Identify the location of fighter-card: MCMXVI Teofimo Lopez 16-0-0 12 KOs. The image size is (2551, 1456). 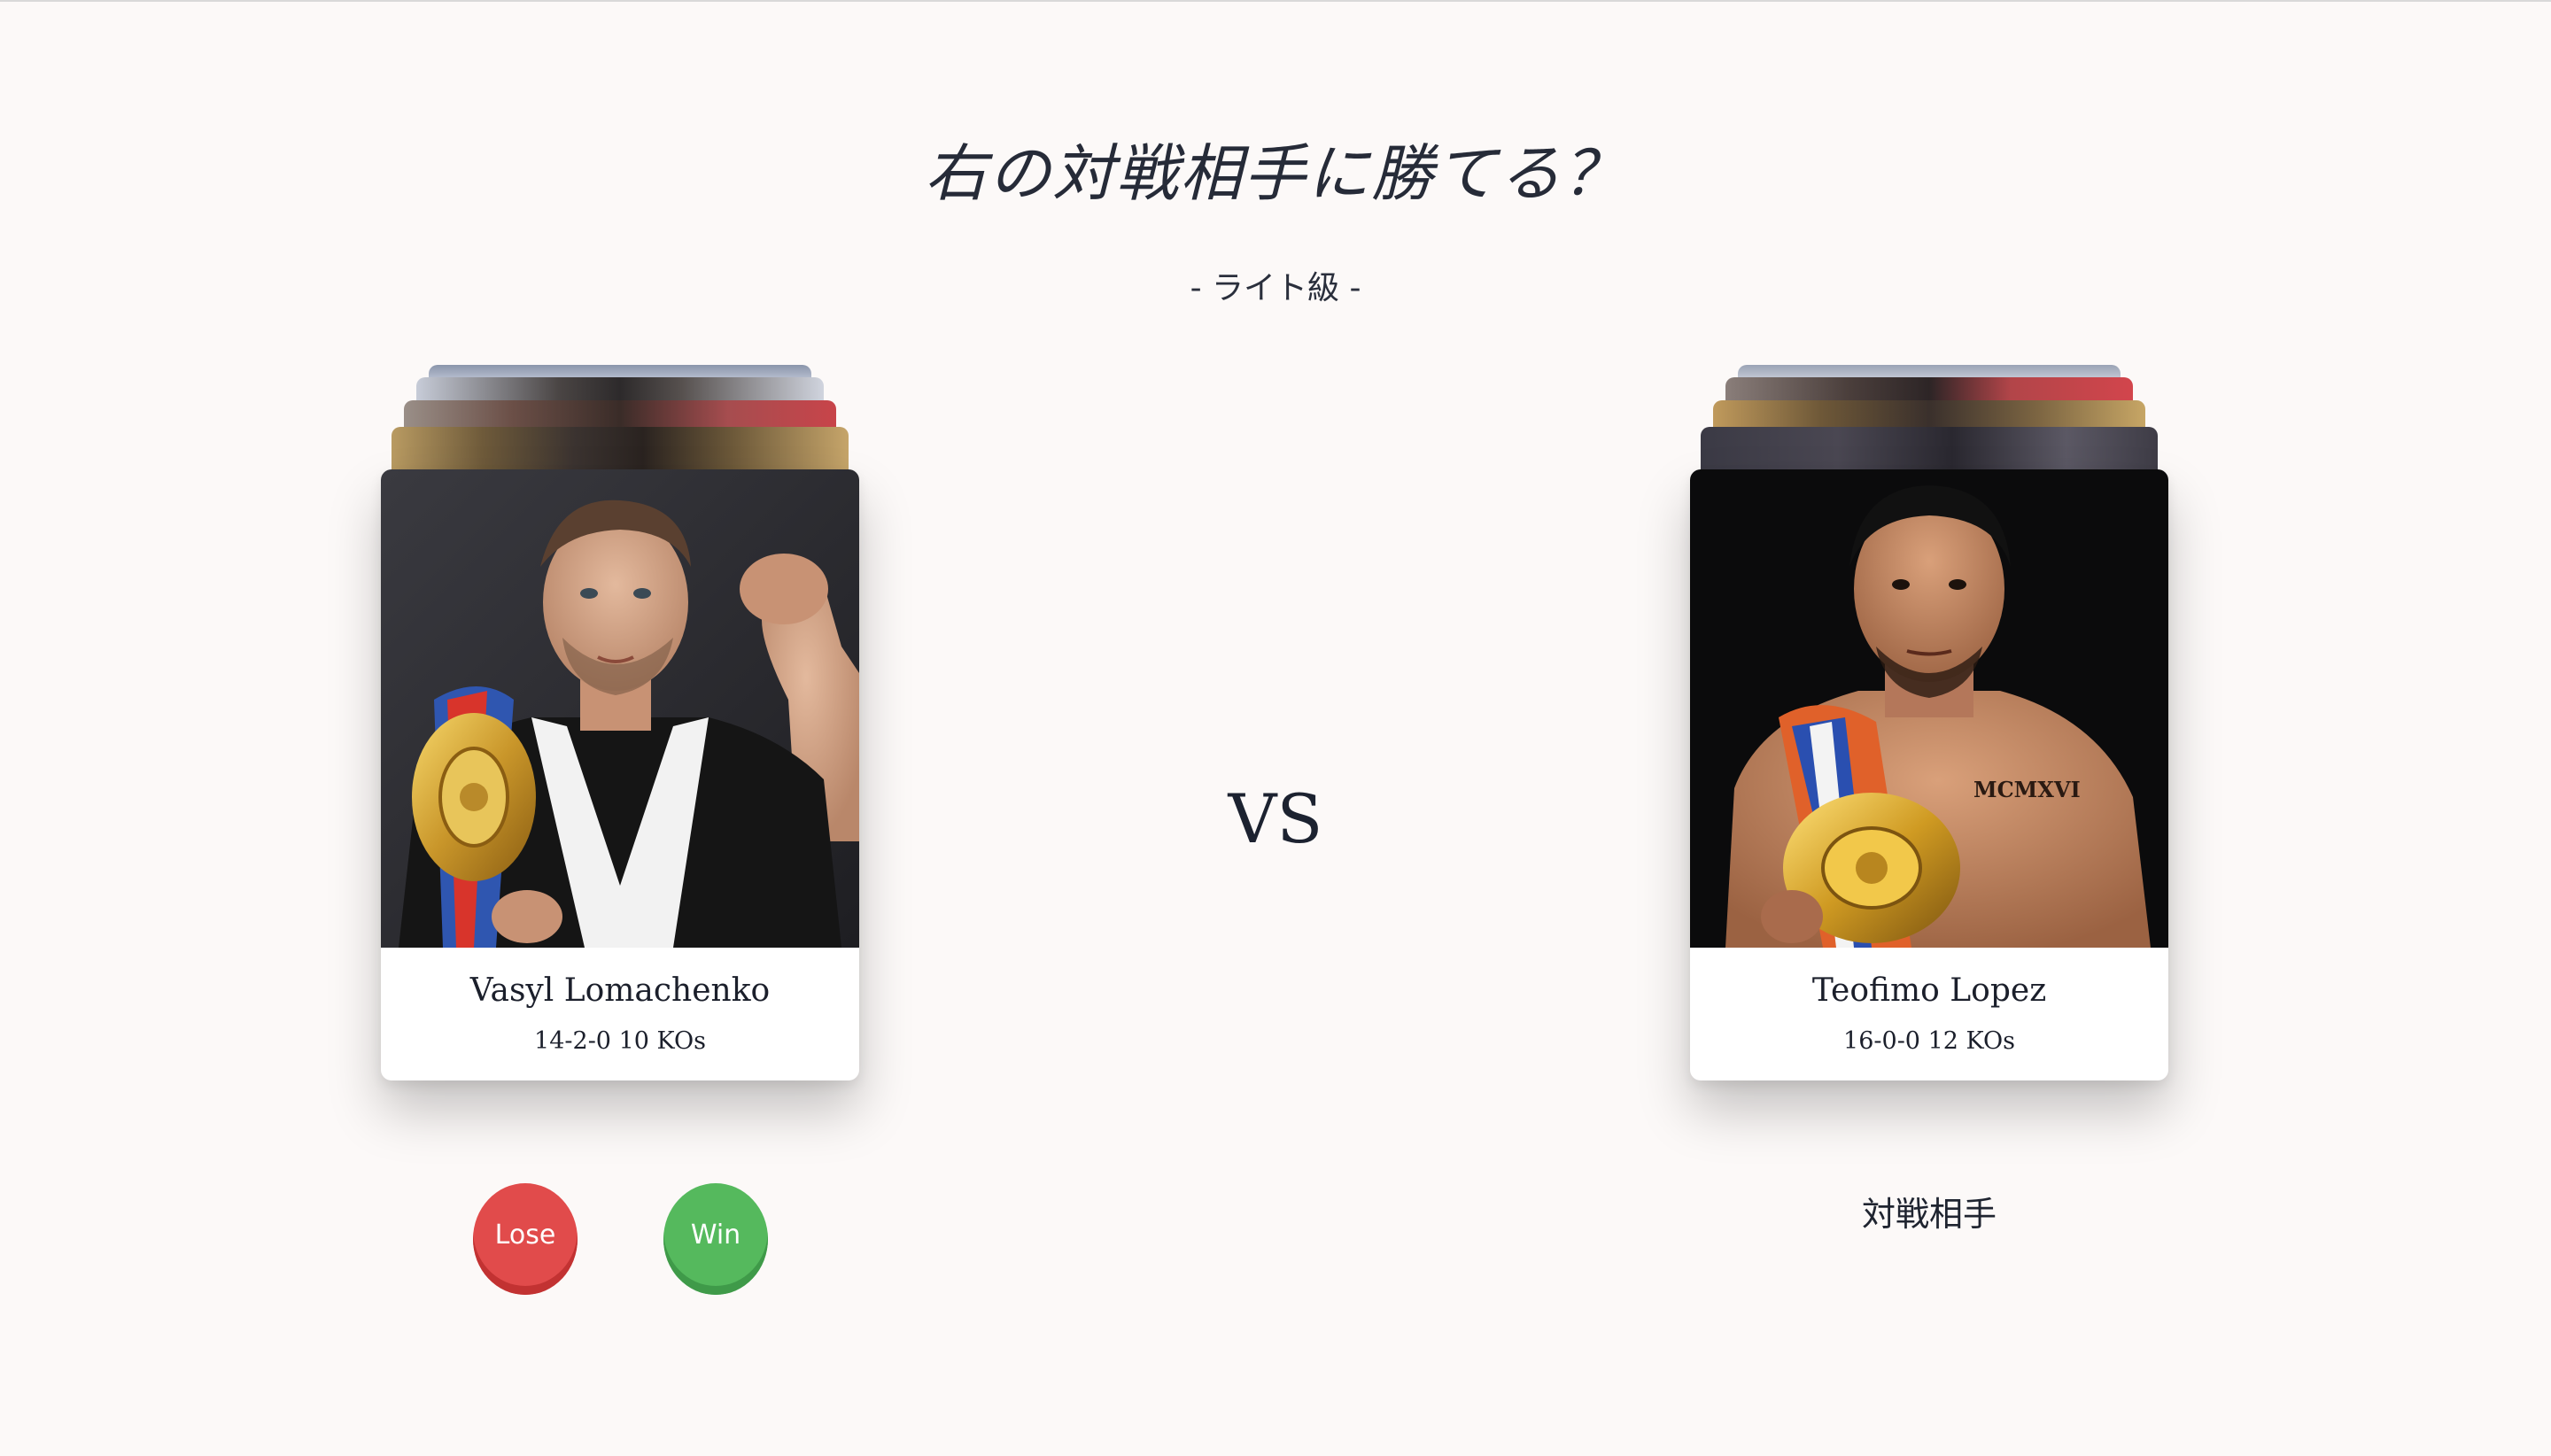
(1929, 774).